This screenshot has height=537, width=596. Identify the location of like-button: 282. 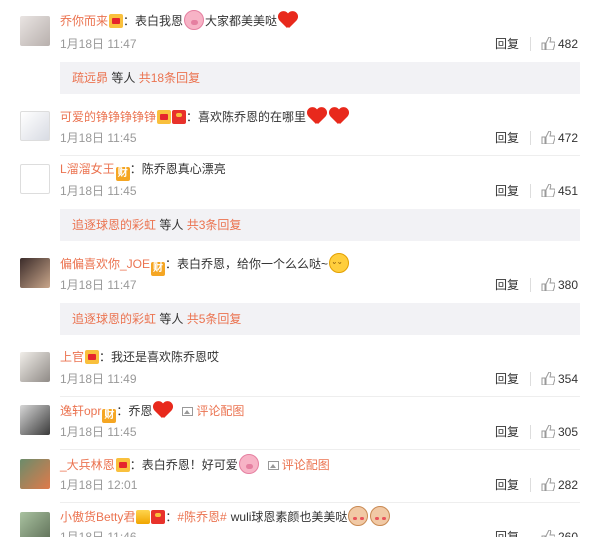
(559, 485).